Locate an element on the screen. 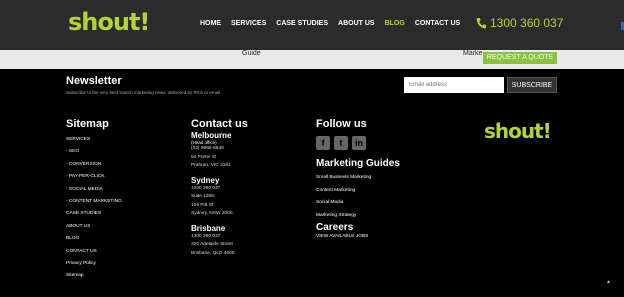 The height and width of the screenshot is (297, 624). phone-number: 1300 360 037 is located at coordinates (527, 23).